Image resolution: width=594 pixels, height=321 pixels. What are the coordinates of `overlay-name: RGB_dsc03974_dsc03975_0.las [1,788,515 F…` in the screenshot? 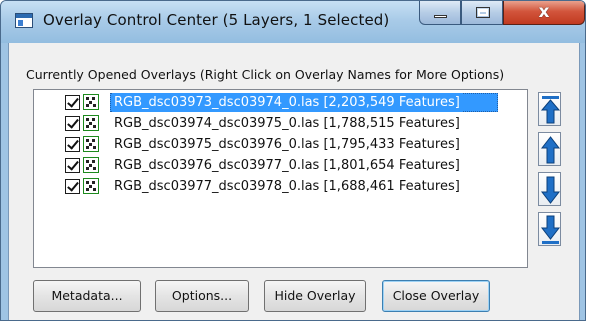 It's located at (287, 123).